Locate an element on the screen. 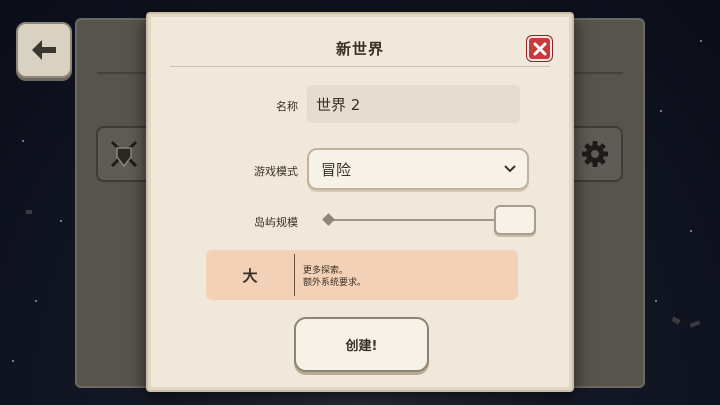 The width and height of the screenshot is (720, 405). title-divider is located at coordinates (360, 66).